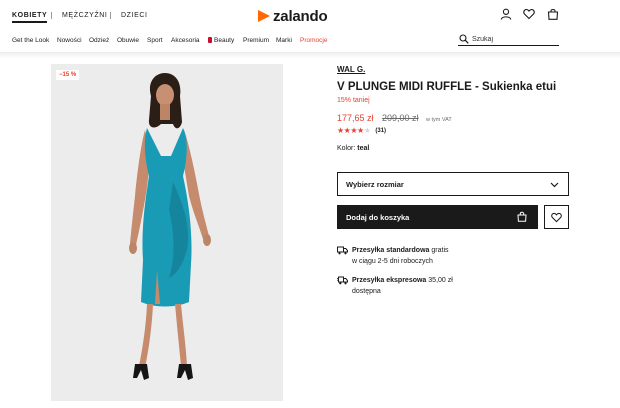  Describe the element at coordinates (353, 100) in the screenshot. I see `discount-text: 15% taniej` at that location.